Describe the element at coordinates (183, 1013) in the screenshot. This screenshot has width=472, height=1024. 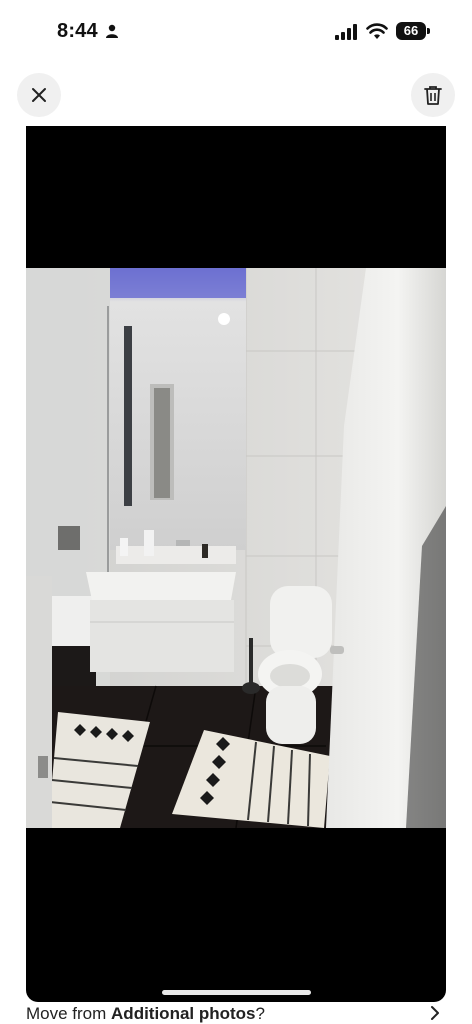
I see `prompt-target: Additional photos` at that location.